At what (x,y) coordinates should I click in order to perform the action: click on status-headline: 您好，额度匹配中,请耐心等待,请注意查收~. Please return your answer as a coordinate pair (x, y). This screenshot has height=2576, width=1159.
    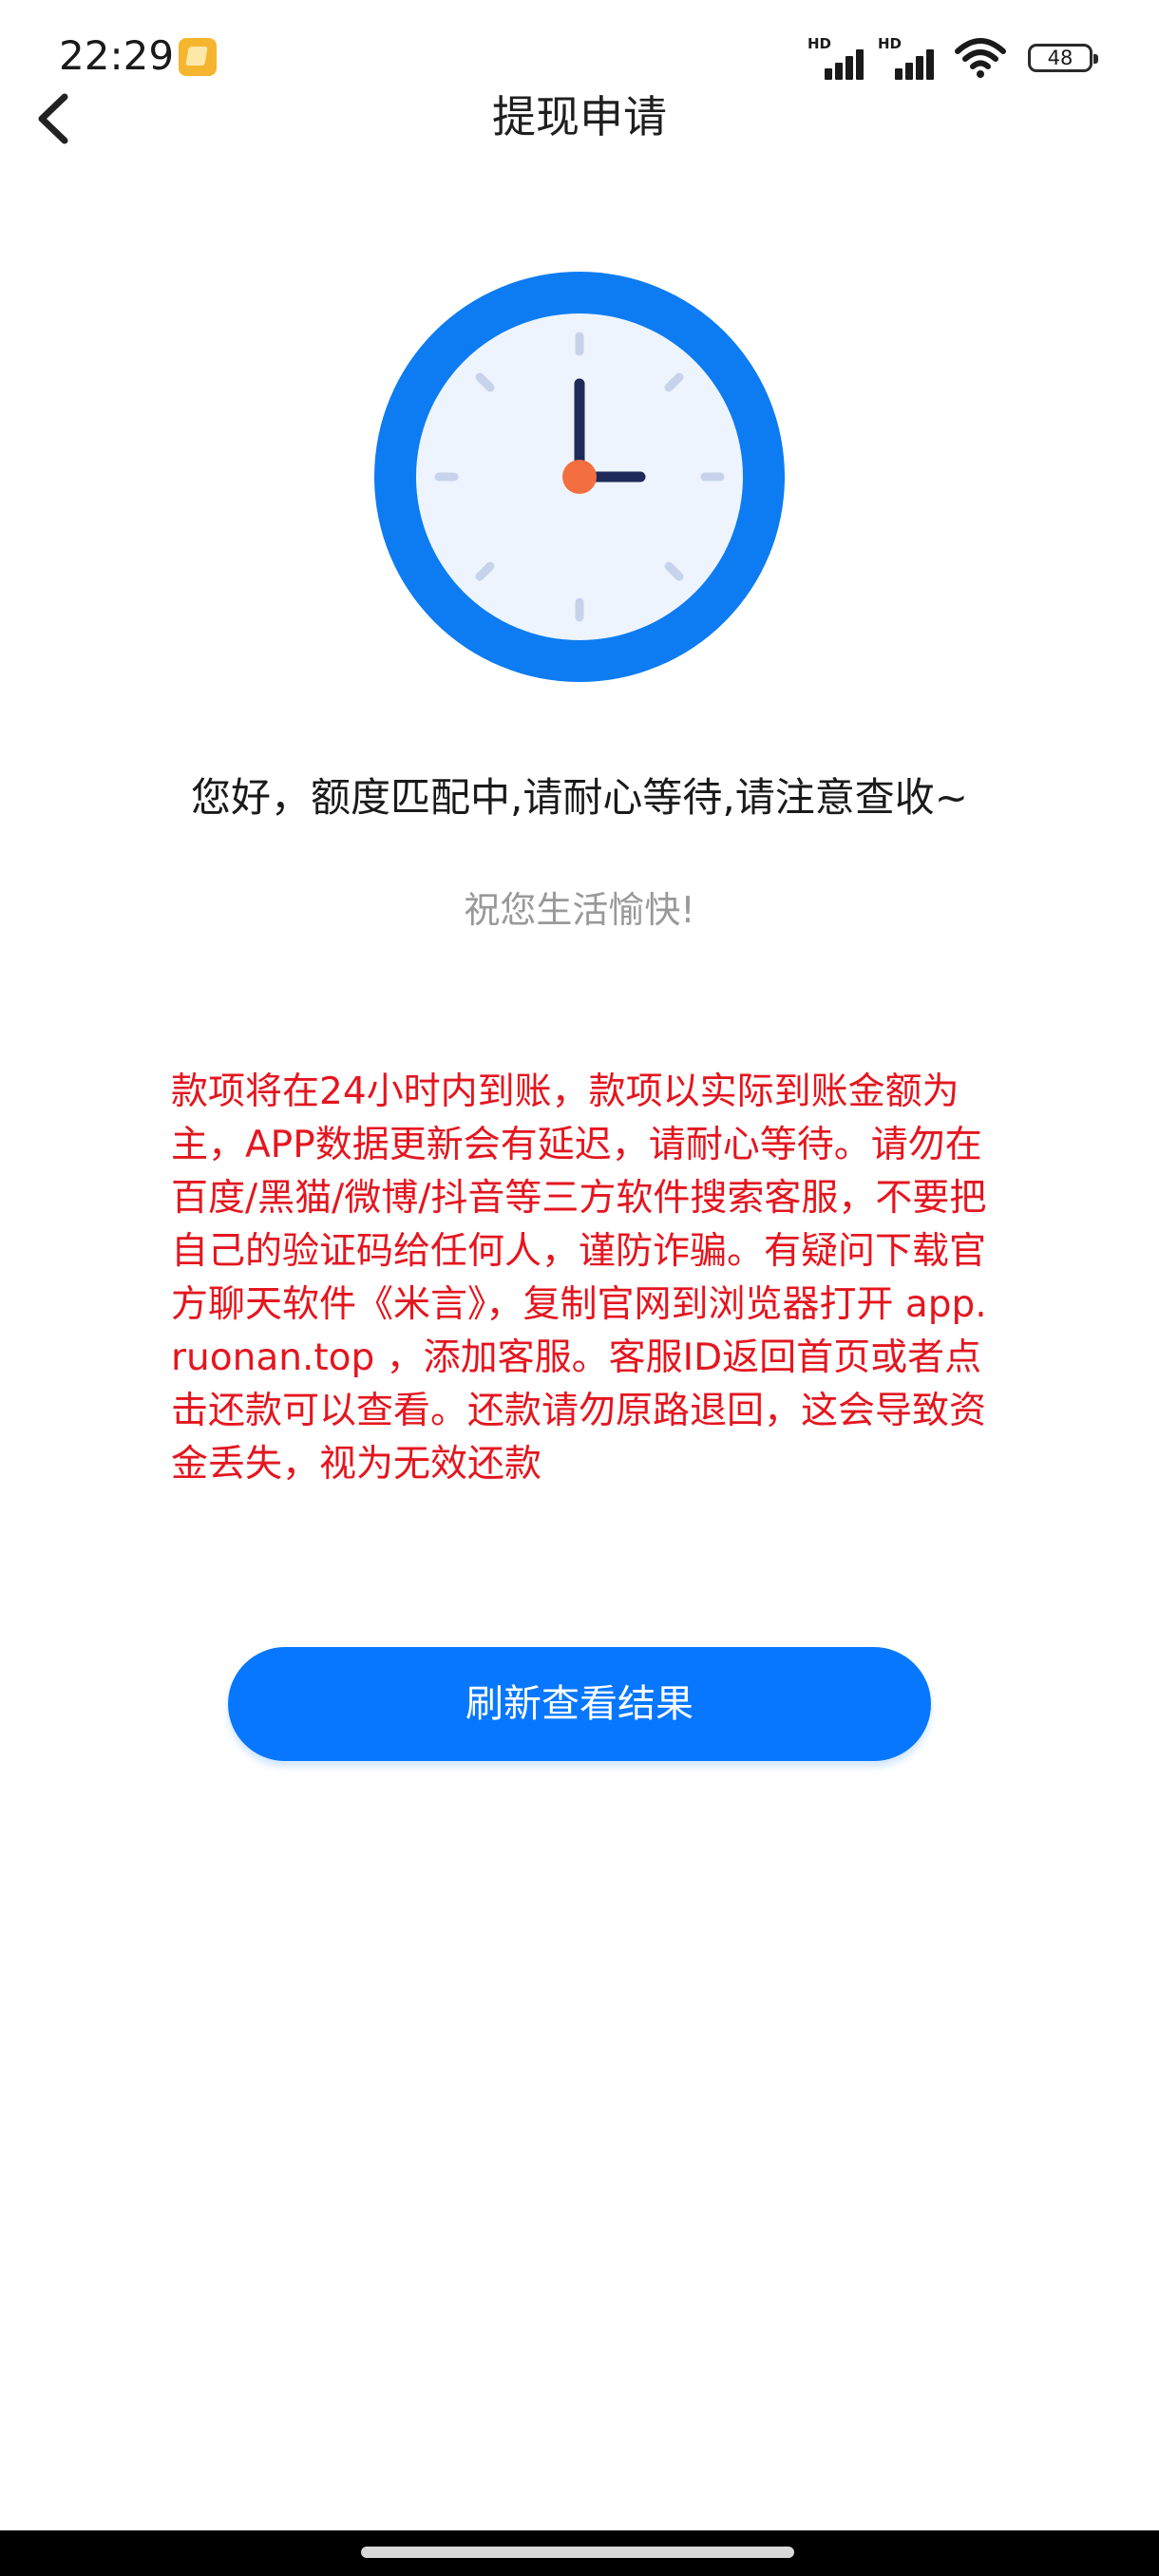
    Looking at the image, I should click on (579, 797).